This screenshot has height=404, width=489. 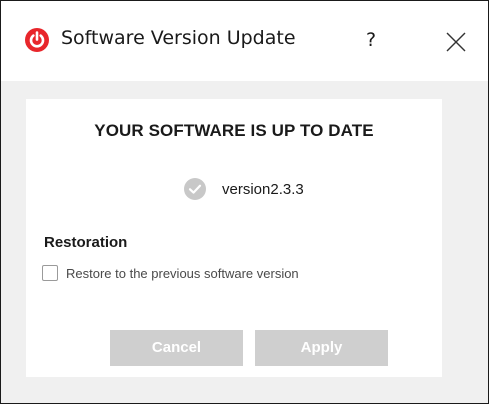 I want to click on close-icon, so click(x=456, y=42).